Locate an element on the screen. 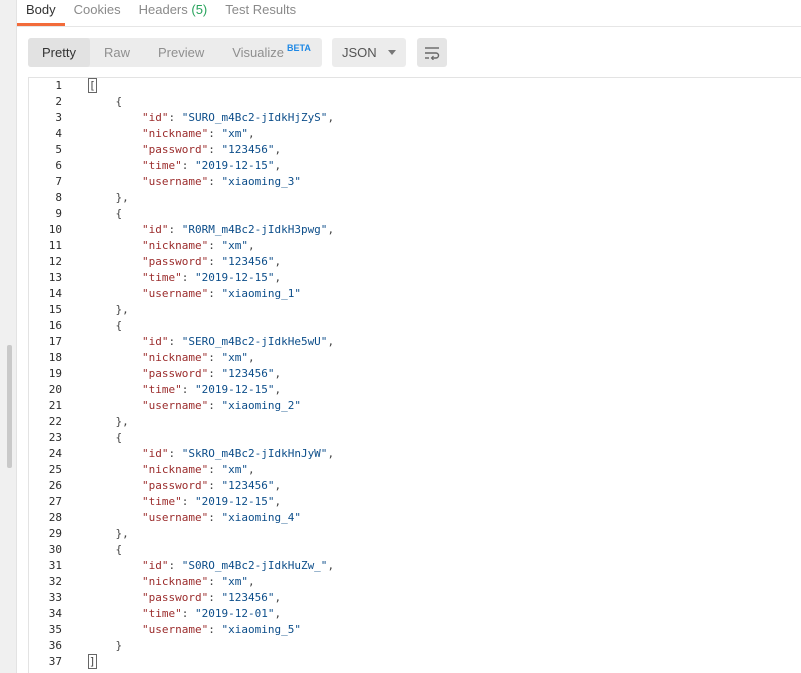 The image size is (801, 673). line-number: 25 is located at coordinates (55, 469).